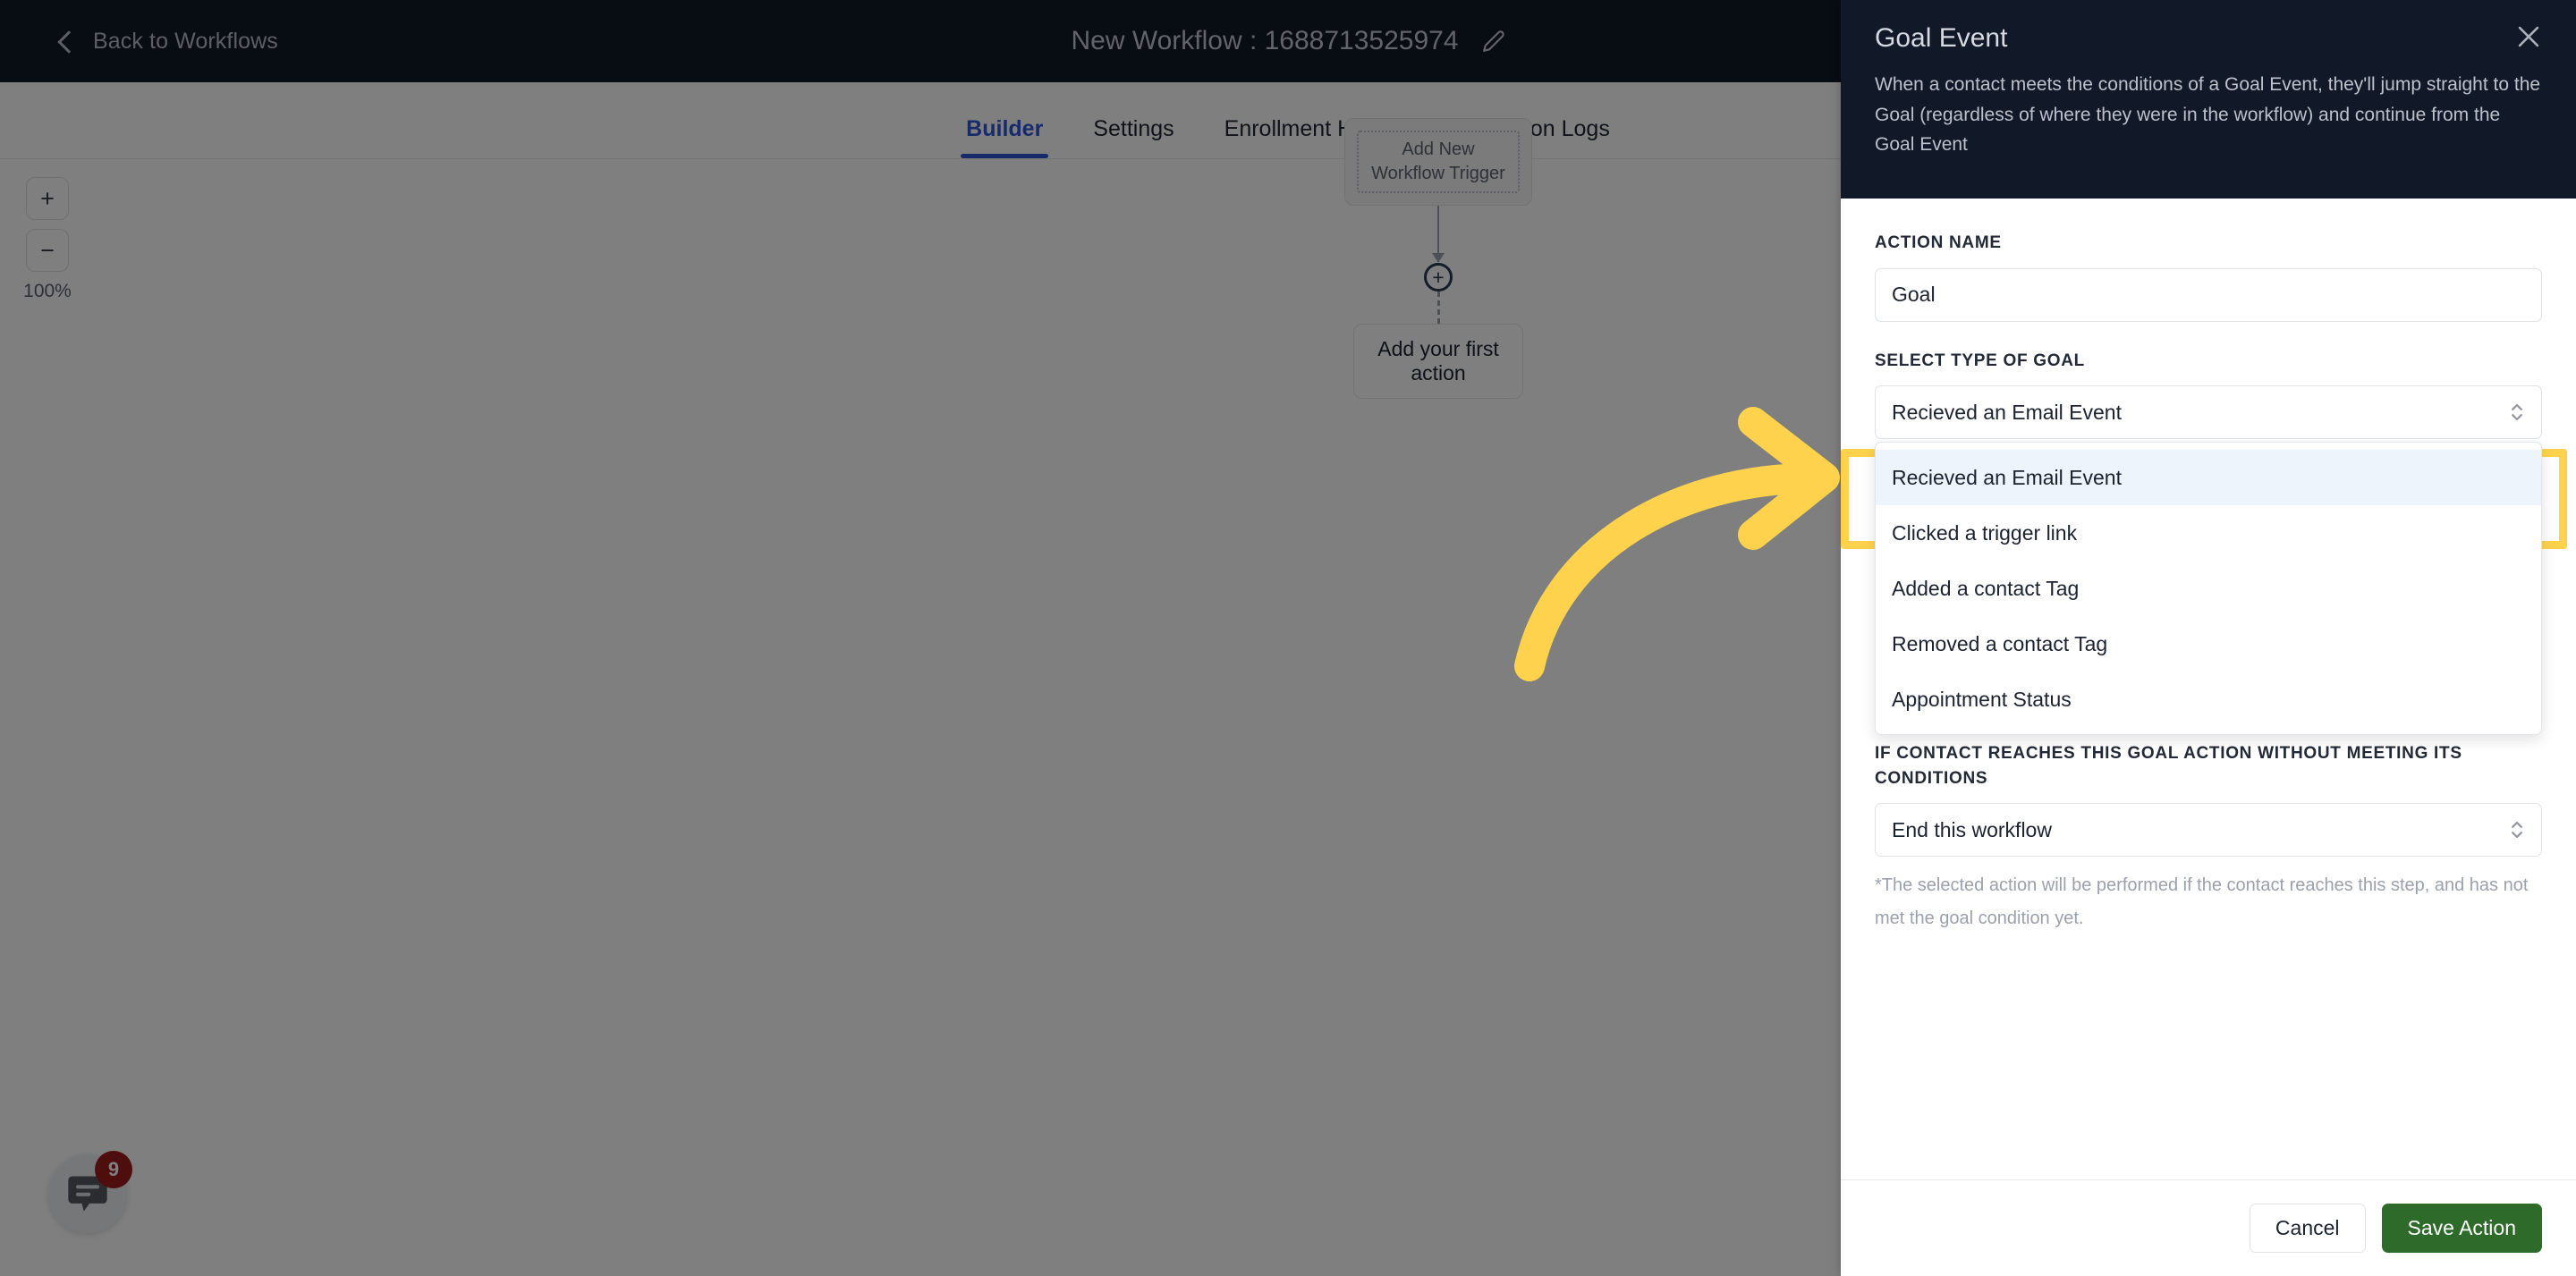  I want to click on dropdown-option-clicked-a-trigger-link: Clicked a trigger link, so click(2208, 533).